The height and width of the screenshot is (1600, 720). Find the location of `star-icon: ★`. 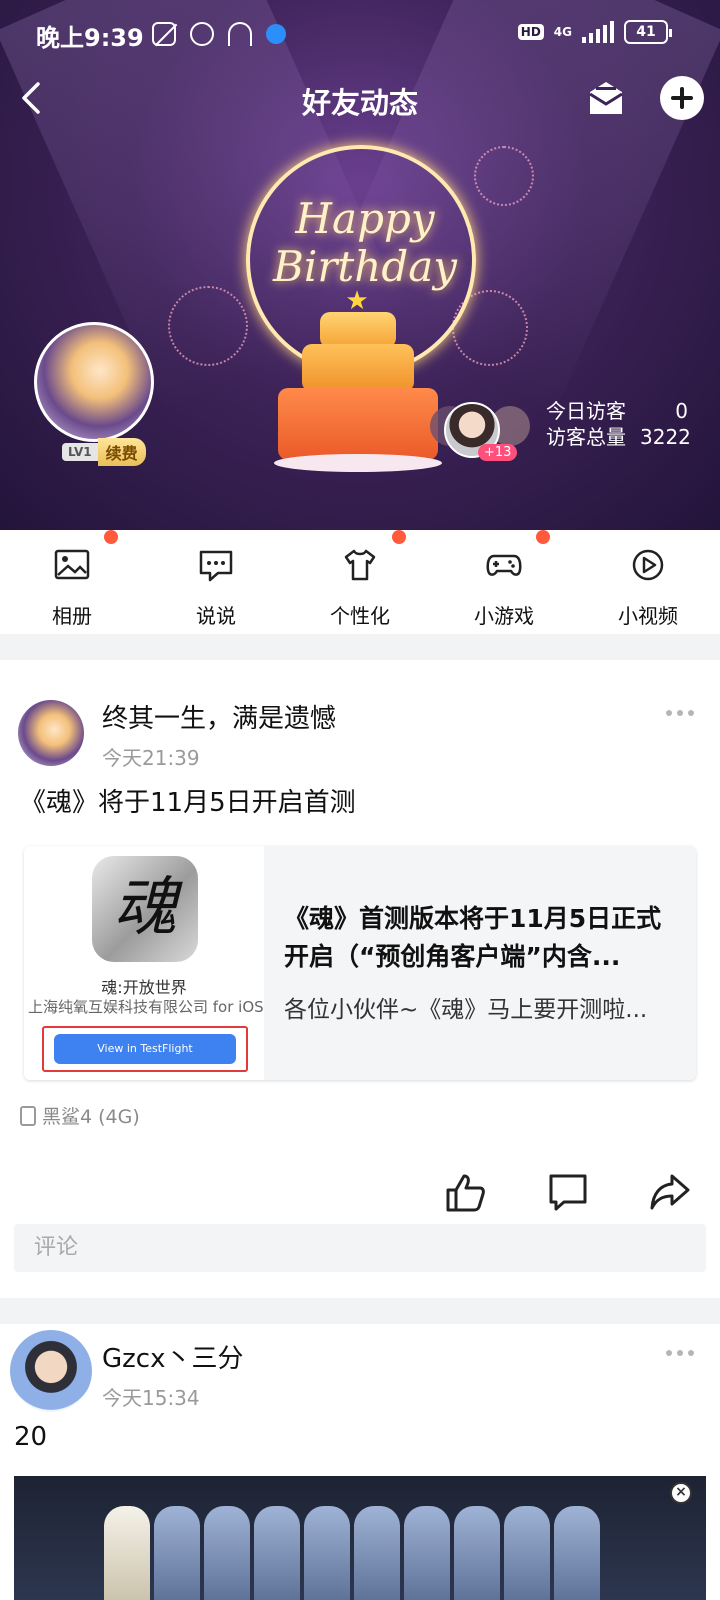

star-icon: ★ is located at coordinates (357, 301).